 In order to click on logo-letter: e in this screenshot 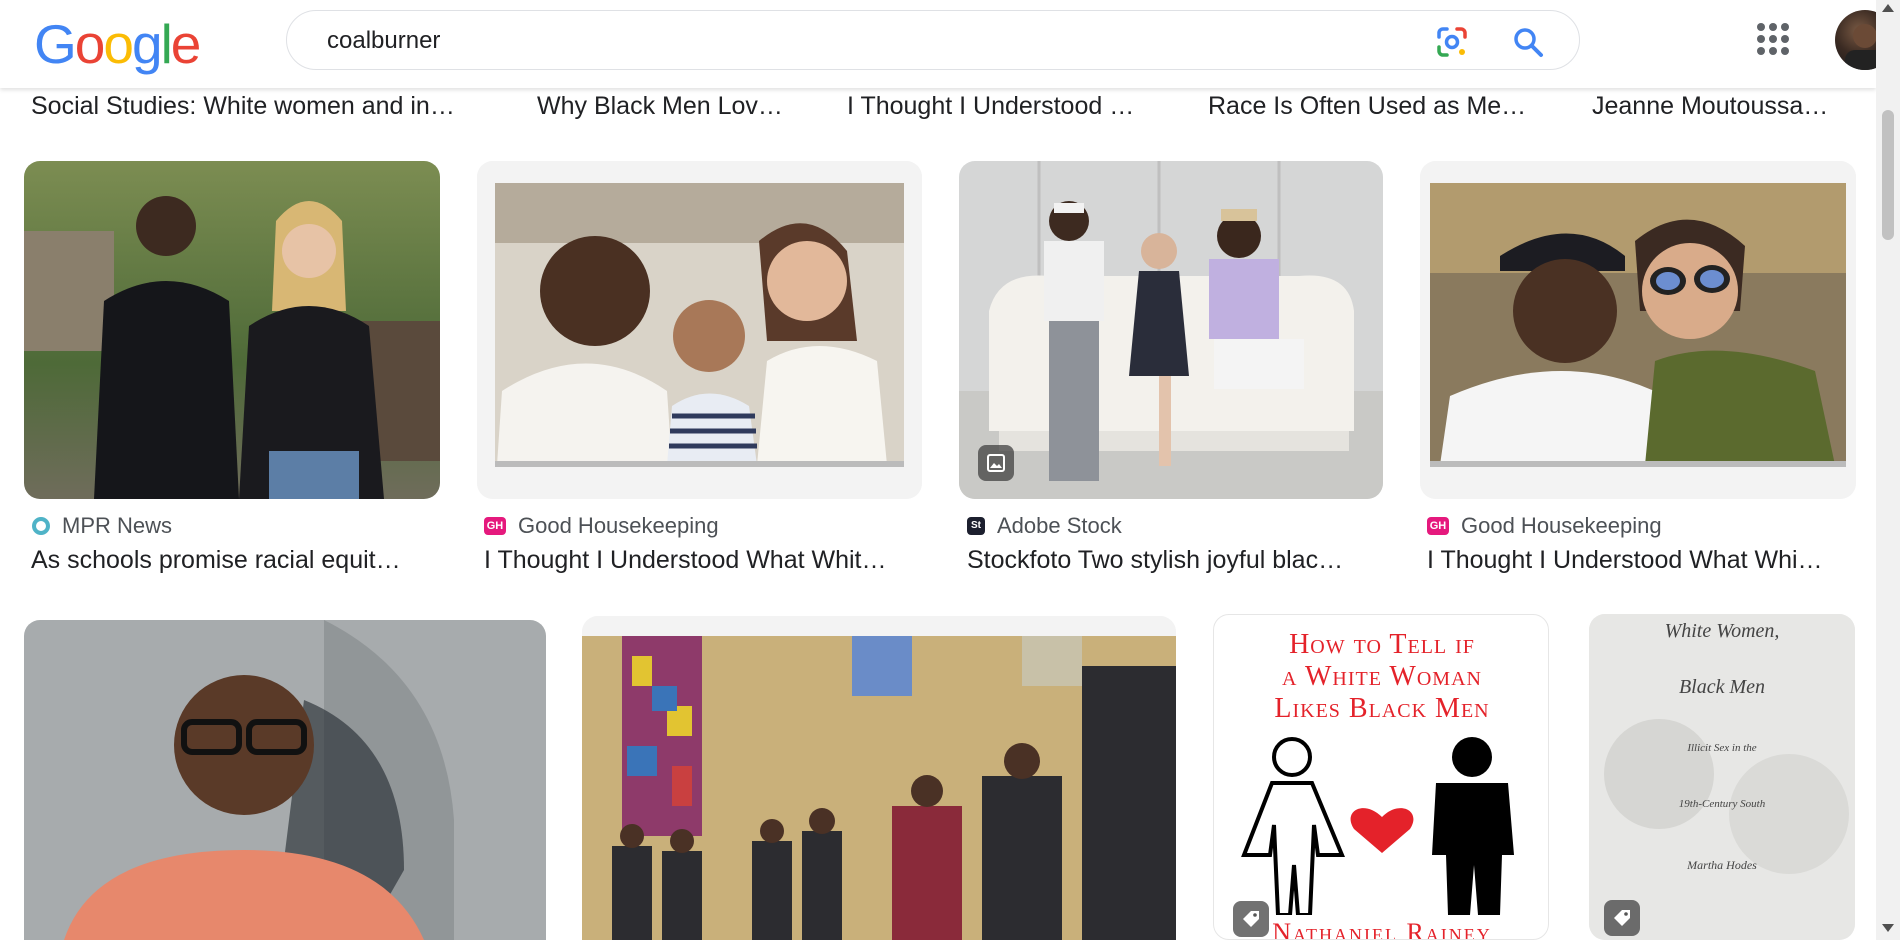, I will do `click(186, 44)`.